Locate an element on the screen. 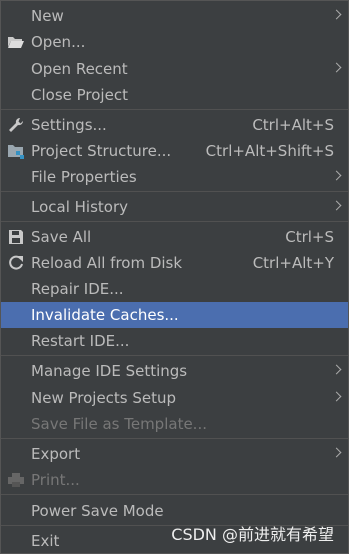 The height and width of the screenshot is (554, 349). menu-item-label: Close Project is located at coordinates (79, 95).